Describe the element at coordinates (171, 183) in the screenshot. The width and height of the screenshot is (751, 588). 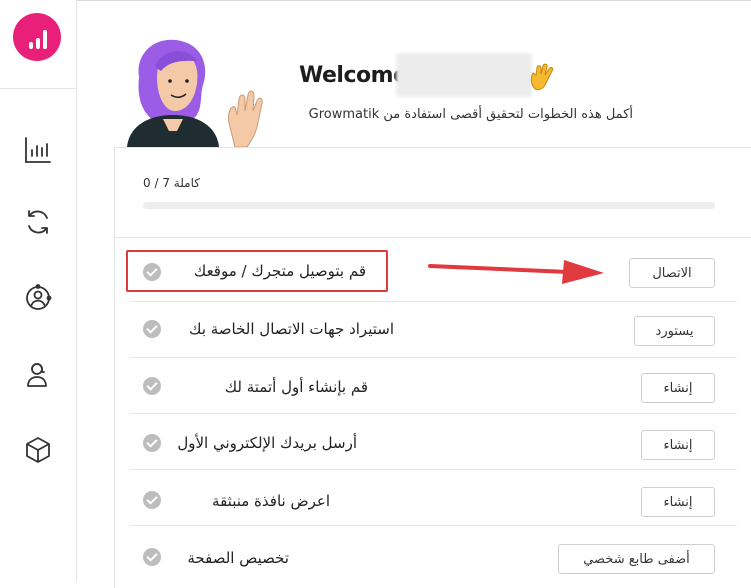
I see `progress-label: كاملة 7 / 0` at that location.